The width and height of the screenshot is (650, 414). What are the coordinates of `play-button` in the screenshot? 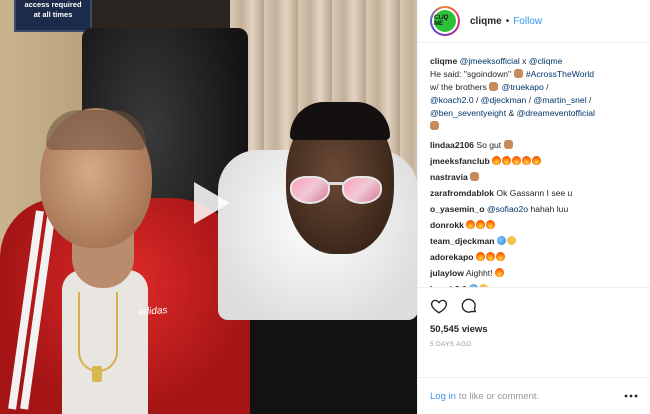 It's located at (209, 203).